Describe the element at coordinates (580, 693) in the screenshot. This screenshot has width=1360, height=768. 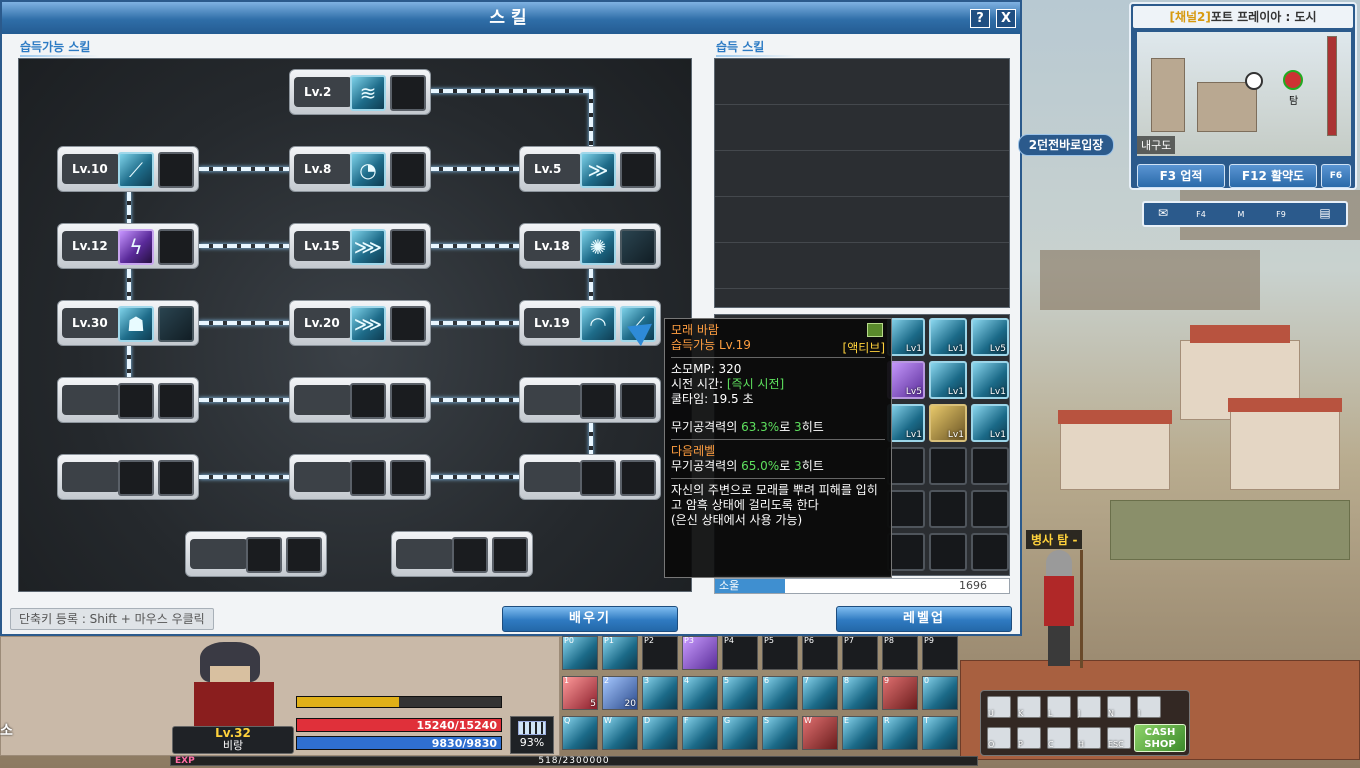
I see `hotkey-slot: 15` at that location.